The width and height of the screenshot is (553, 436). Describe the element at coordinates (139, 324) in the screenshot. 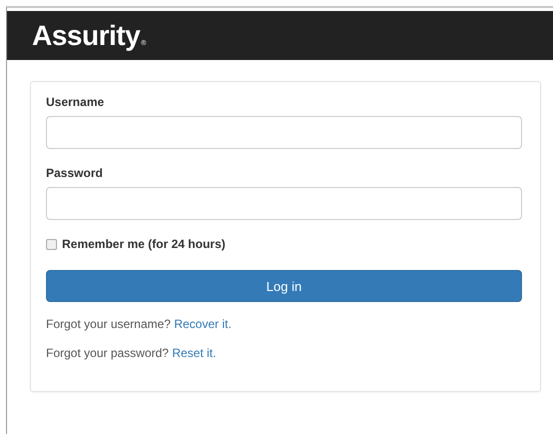

I see `help-text: Forgot your username? Recover it.` at that location.